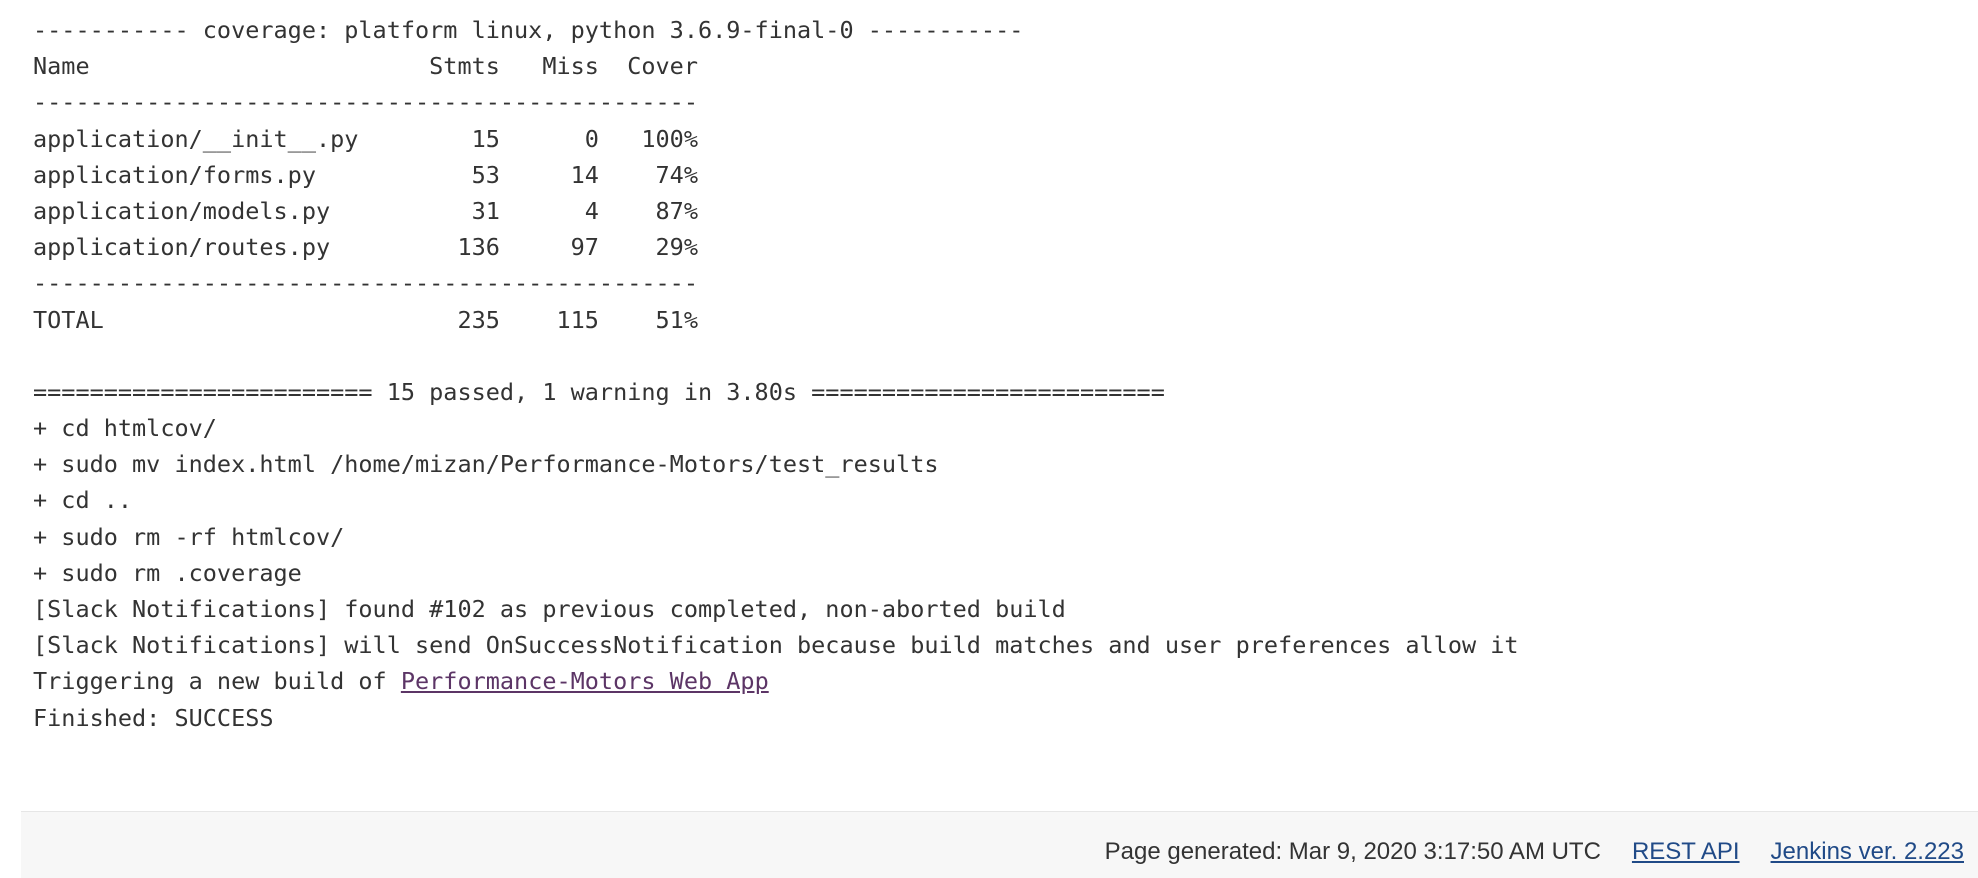 This screenshot has height=878, width=1978. I want to click on coverage-total-row: TOTAL 235 115 51%, so click(365, 319).